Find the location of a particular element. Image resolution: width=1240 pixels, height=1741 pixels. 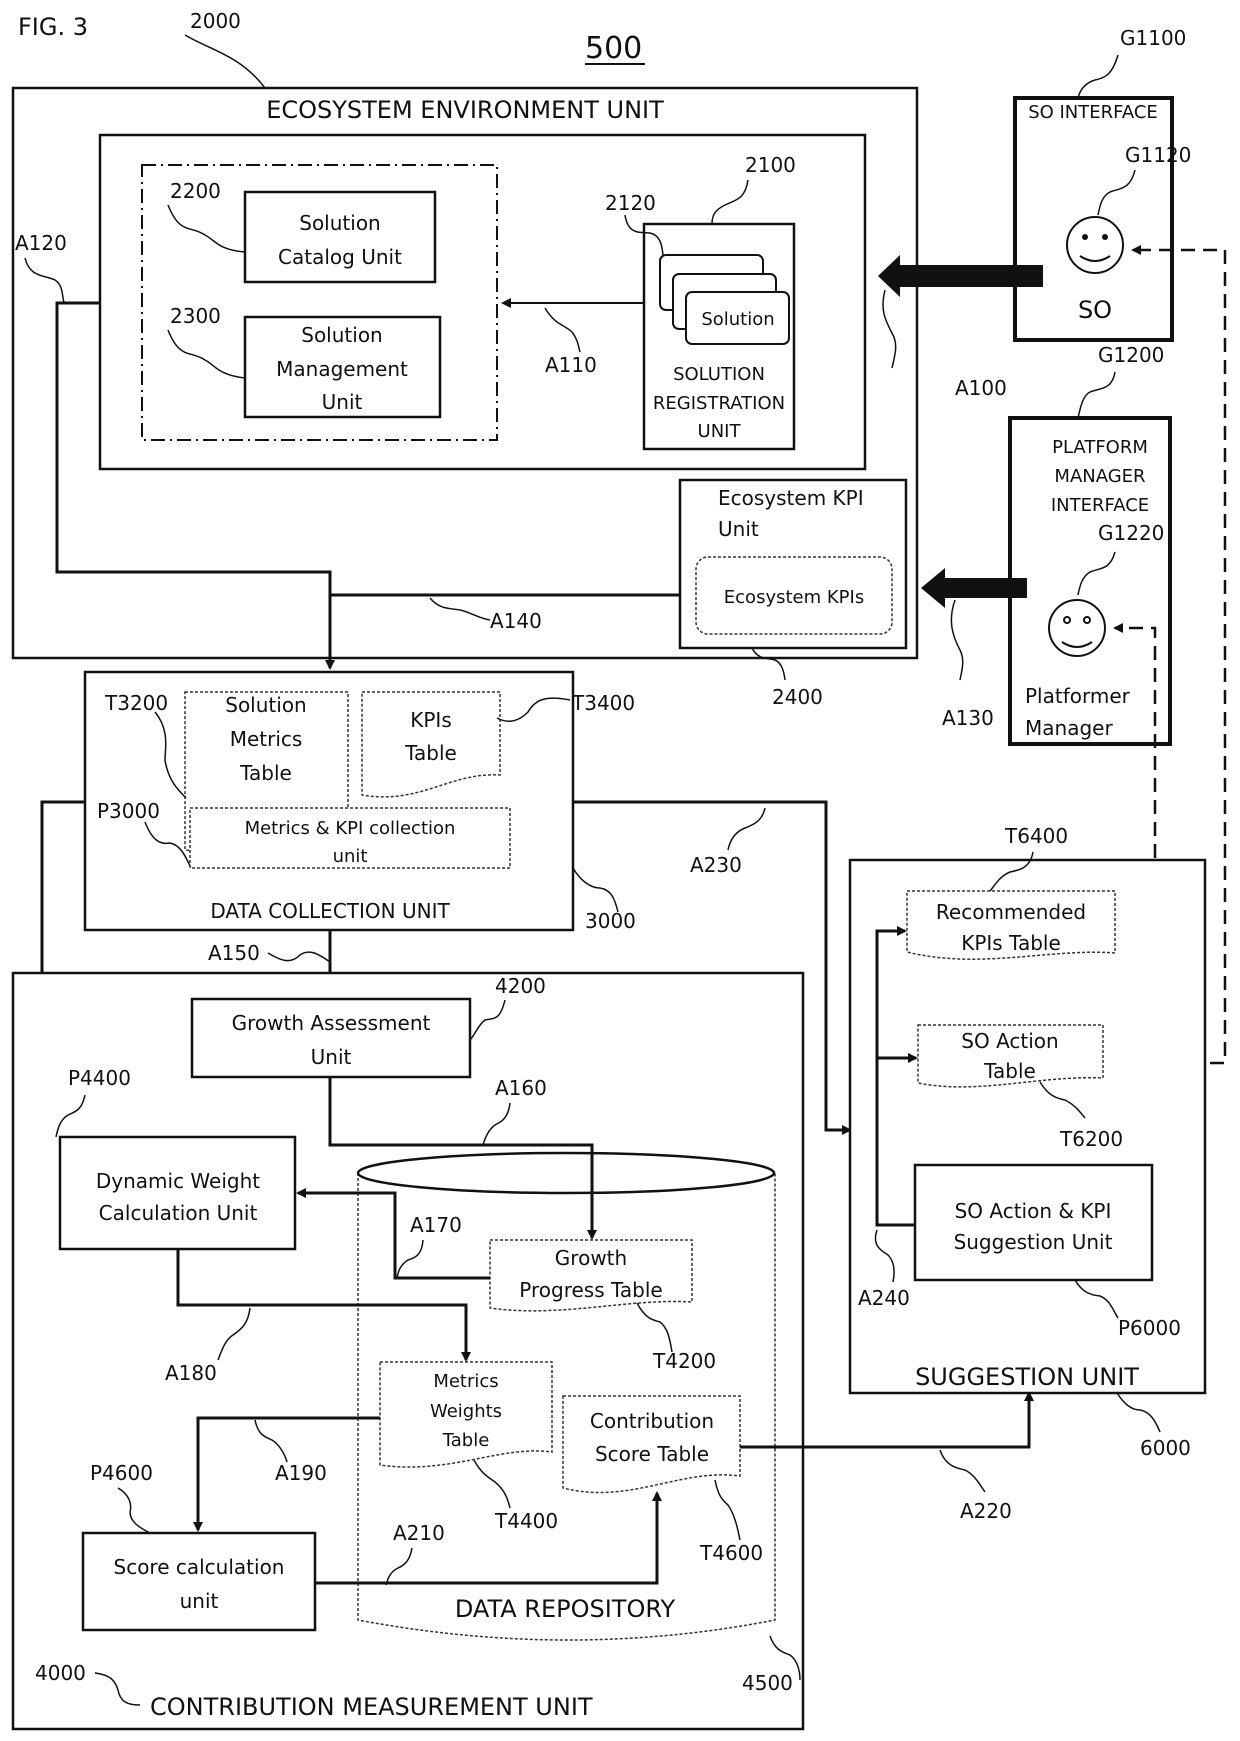

kpis-table-line2: Table is located at coordinates (430, 753).